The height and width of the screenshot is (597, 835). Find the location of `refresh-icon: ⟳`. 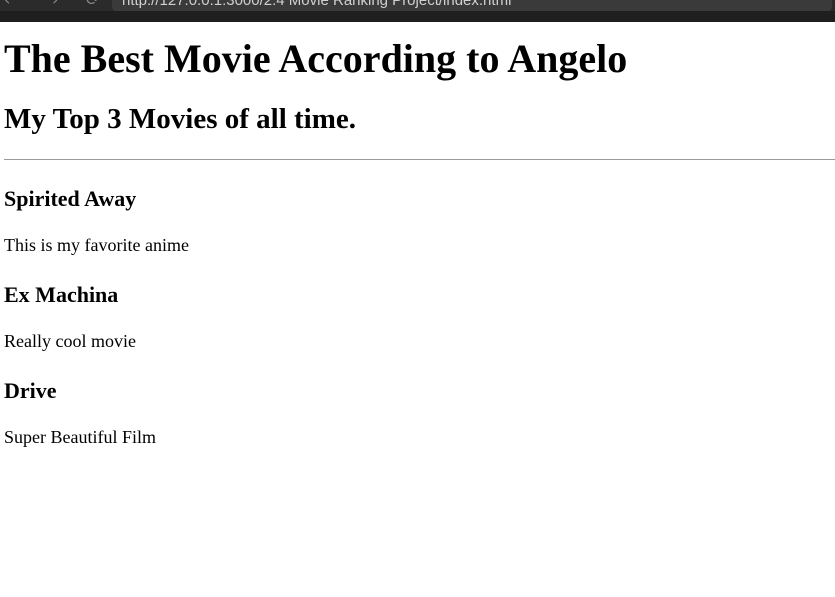

refresh-icon: ⟳ is located at coordinates (92, 5).